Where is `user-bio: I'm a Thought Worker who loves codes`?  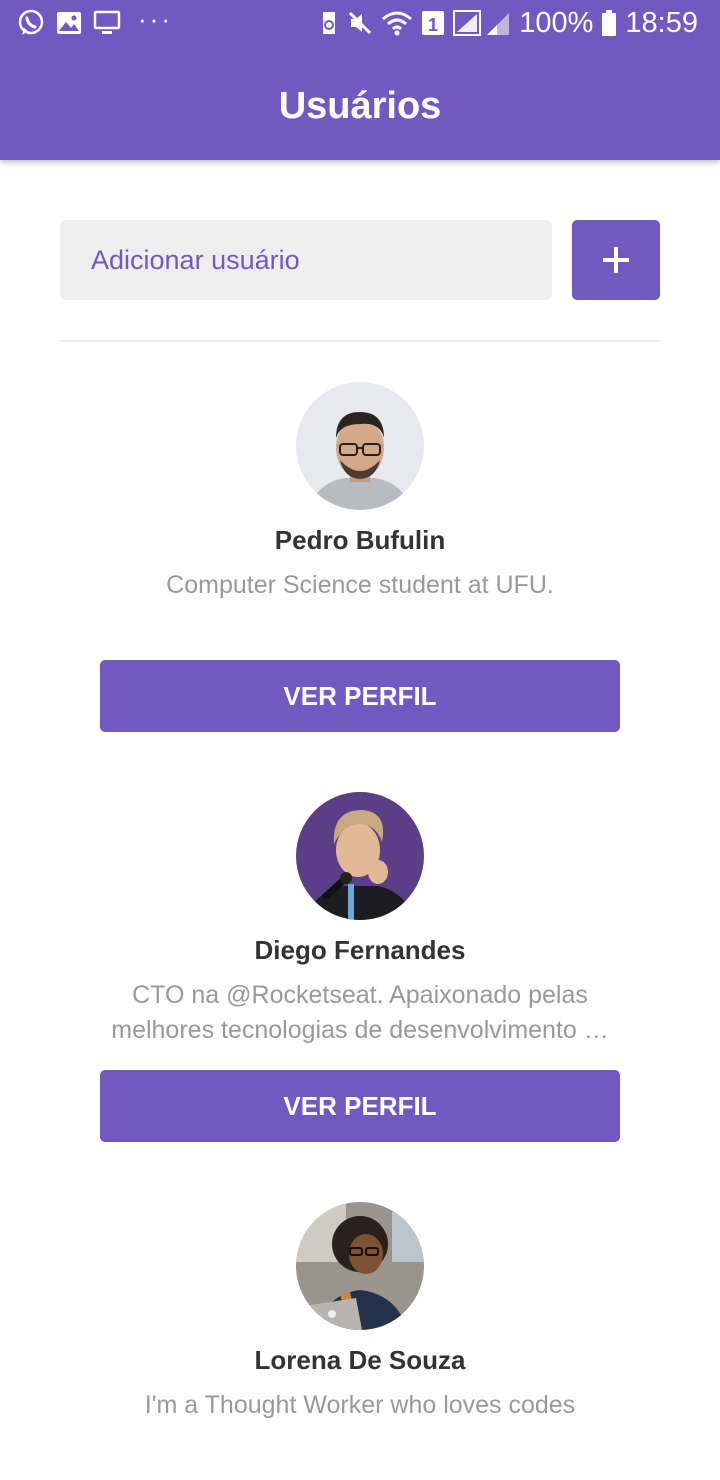
user-bio: I'm a Thought Worker who loves codes is located at coordinates (360, 1405).